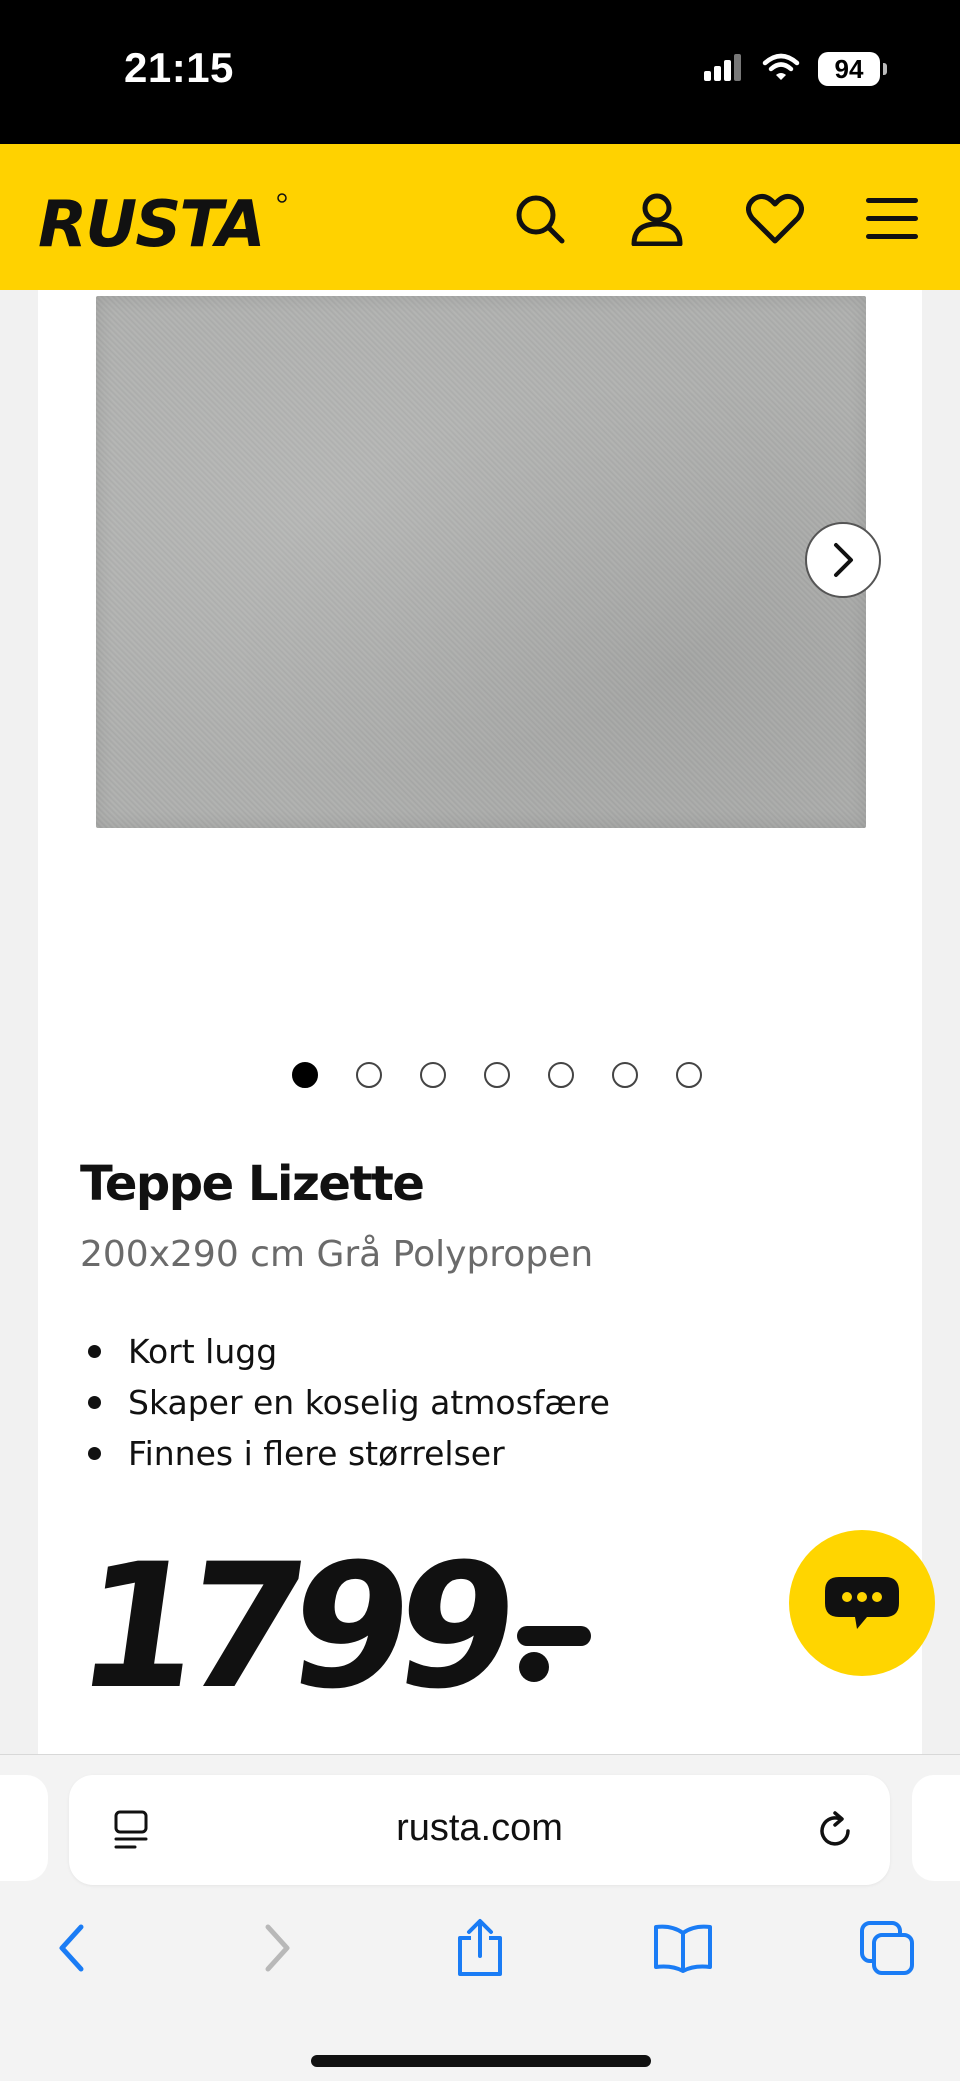 The width and height of the screenshot is (960, 2081). What do you see at coordinates (337, 1254) in the screenshot?
I see `product-subtitle: 200x290 cm Grå Polypropen` at bounding box center [337, 1254].